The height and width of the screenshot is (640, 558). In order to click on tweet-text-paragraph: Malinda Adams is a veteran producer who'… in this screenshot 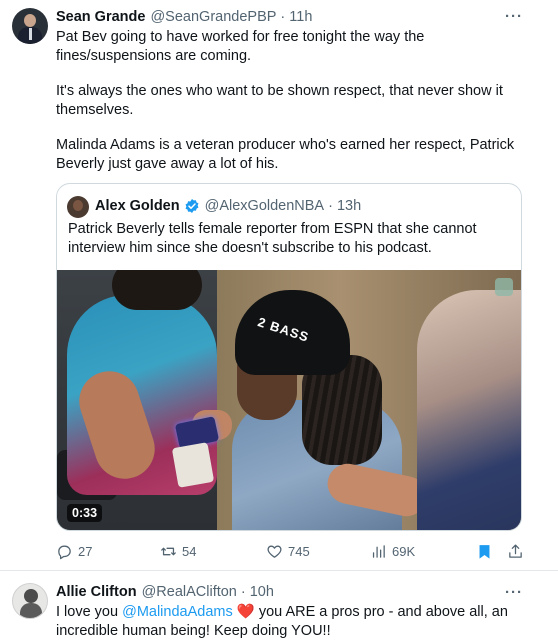, I will do `click(285, 154)`.